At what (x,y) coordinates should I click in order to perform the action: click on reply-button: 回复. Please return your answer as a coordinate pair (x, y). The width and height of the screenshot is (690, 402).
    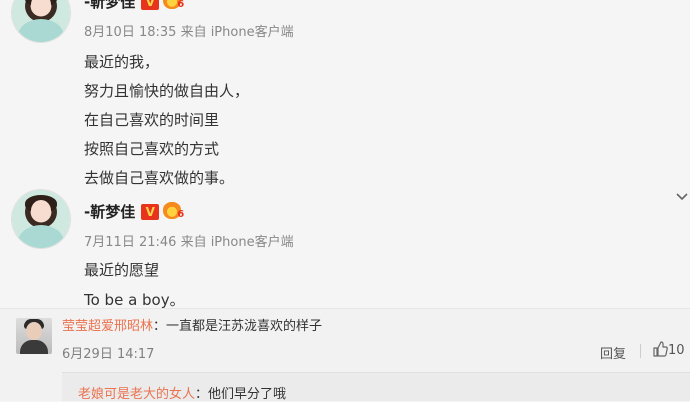
    Looking at the image, I should click on (613, 352).